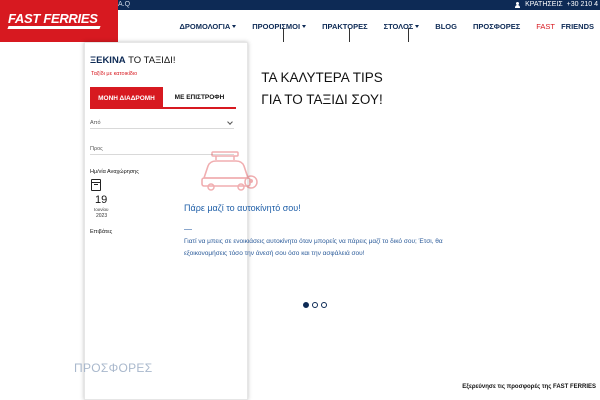 The image size is (600, 400). What do you see at coordinates (133, 60) in the screenshot?
I see `booking-title: ΞΕΚΙΝΑ ΤΟ ΤΑΞΙΔΙ!` at bounding box center [133, 60].